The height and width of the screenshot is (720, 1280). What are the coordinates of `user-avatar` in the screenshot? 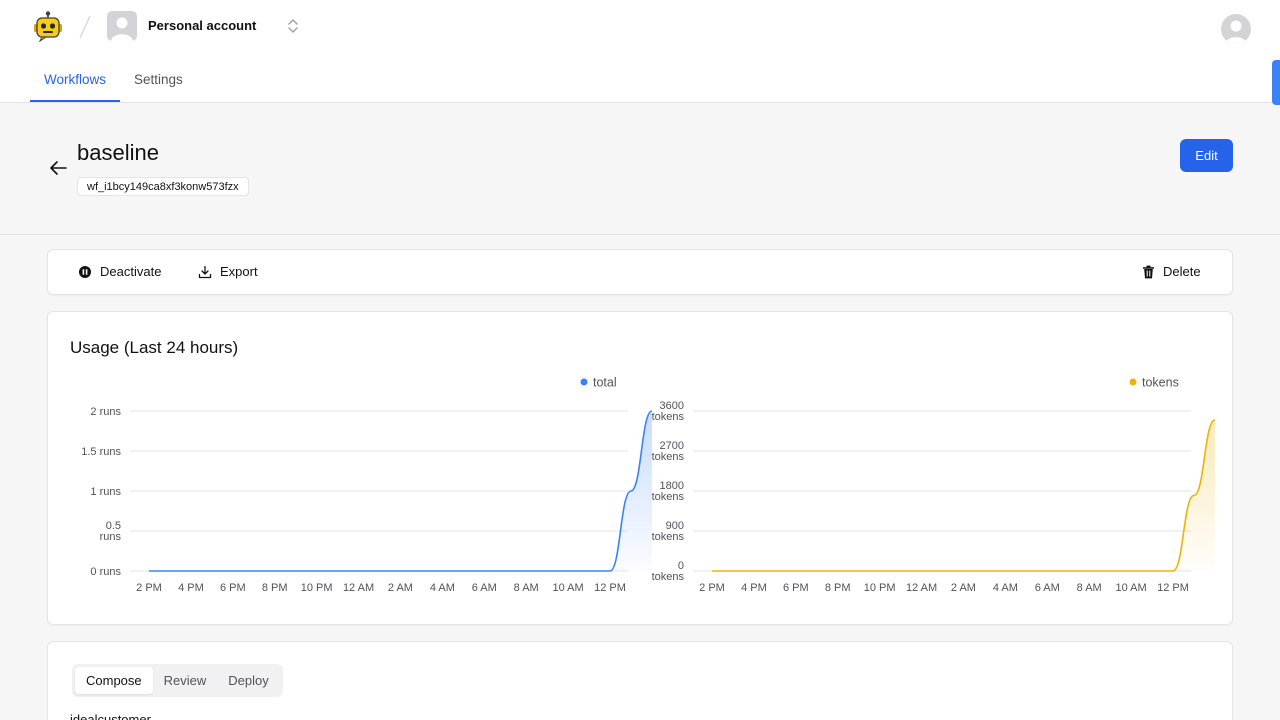 It's located at (1236, 29).